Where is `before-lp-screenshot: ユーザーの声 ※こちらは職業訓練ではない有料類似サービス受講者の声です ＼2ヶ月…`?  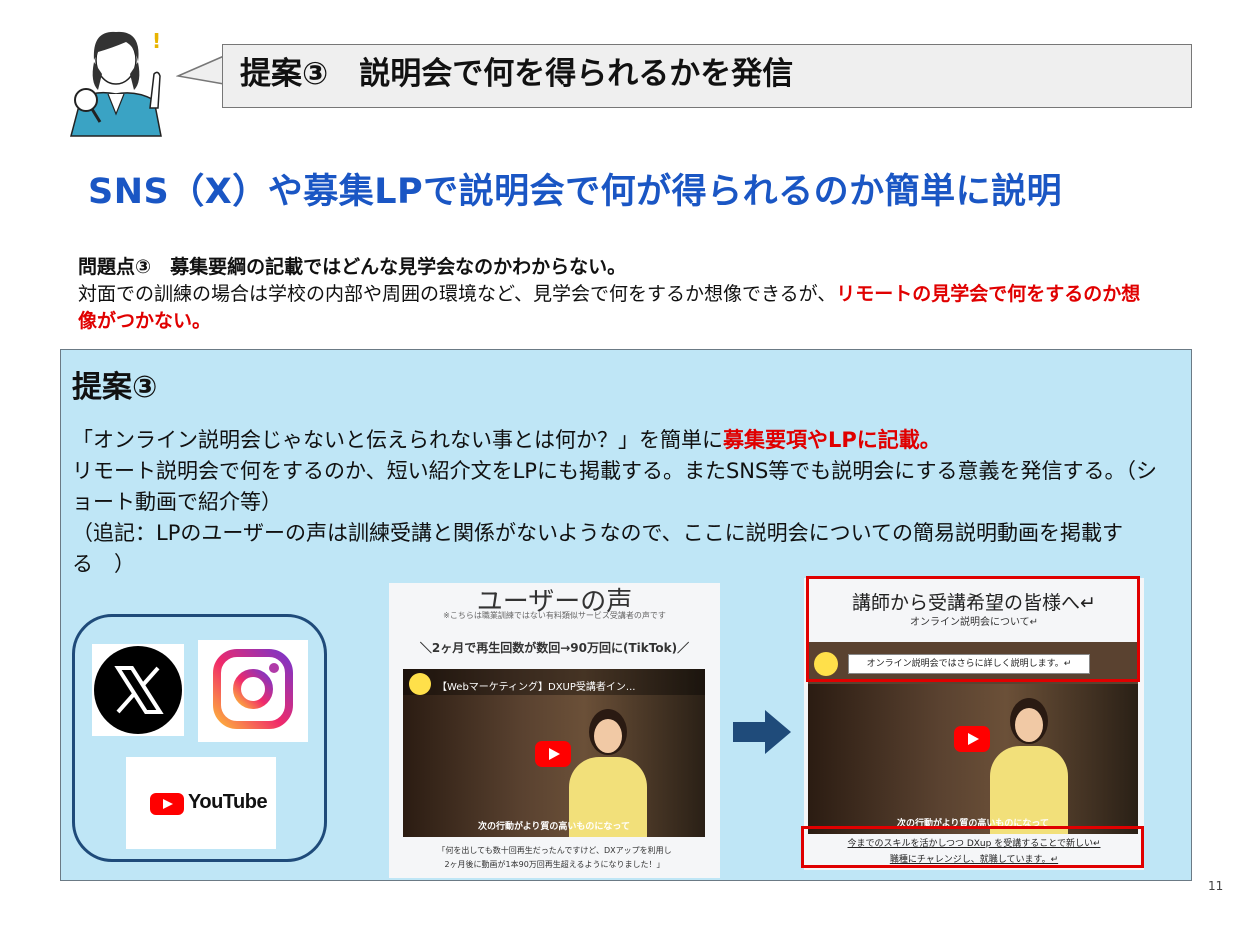 before-lp-screenshot: ユーザーの声 ※こちらは職業訓練ではない有料類似サービス受講者の声です ＼2ヶ月… is located at coordinates (554, 730).